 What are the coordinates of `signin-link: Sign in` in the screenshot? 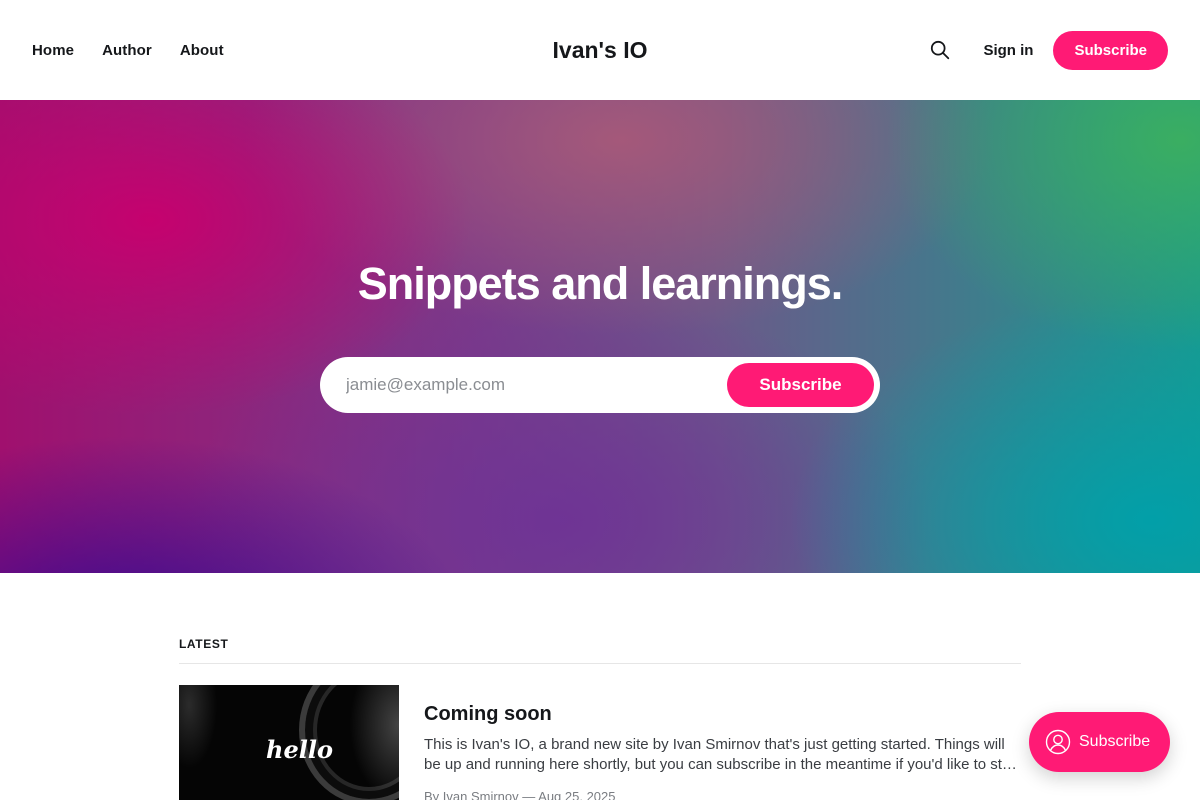 It's located at (1008, 50).